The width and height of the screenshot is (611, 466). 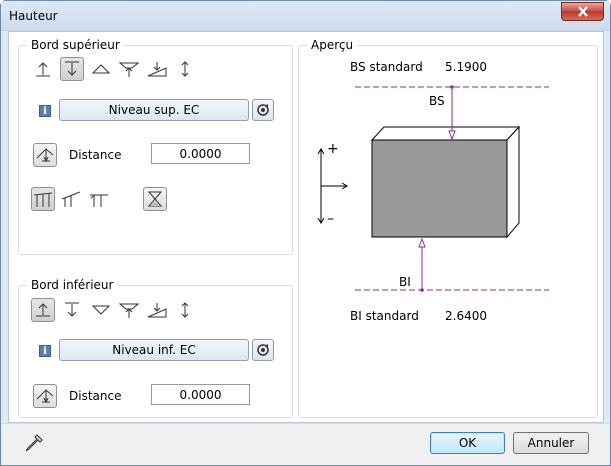 I want to click on pipette-button, so click(x=34, y=444).